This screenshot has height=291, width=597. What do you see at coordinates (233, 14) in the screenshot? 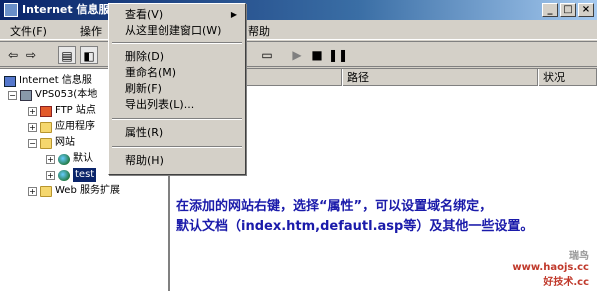
I see `submenu-arrow-icon: ▶` at bounding box center [233, 14].